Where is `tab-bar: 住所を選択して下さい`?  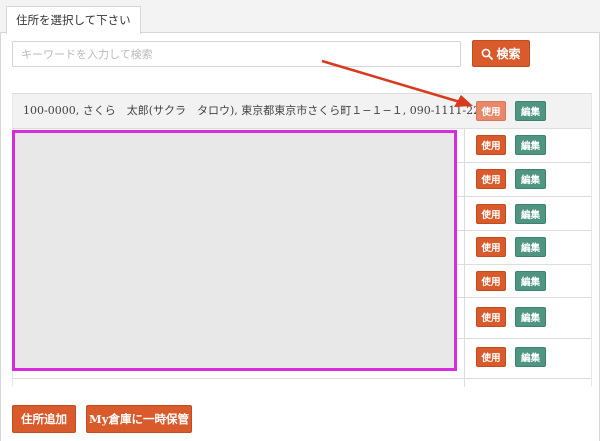 tab-bar: 住所を選択して下さい is located at coordinates (300, 17).